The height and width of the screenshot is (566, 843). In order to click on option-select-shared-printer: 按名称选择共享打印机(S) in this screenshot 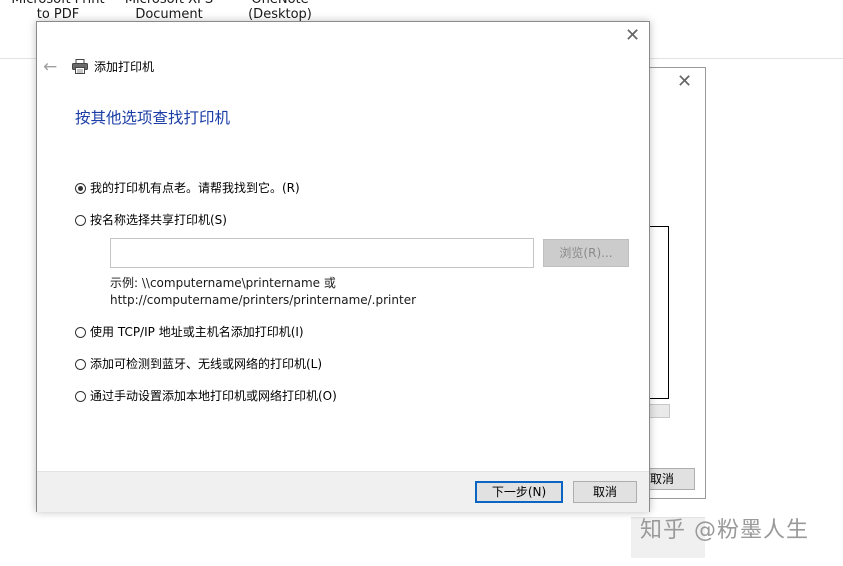, I will do `click(151, 220)`.